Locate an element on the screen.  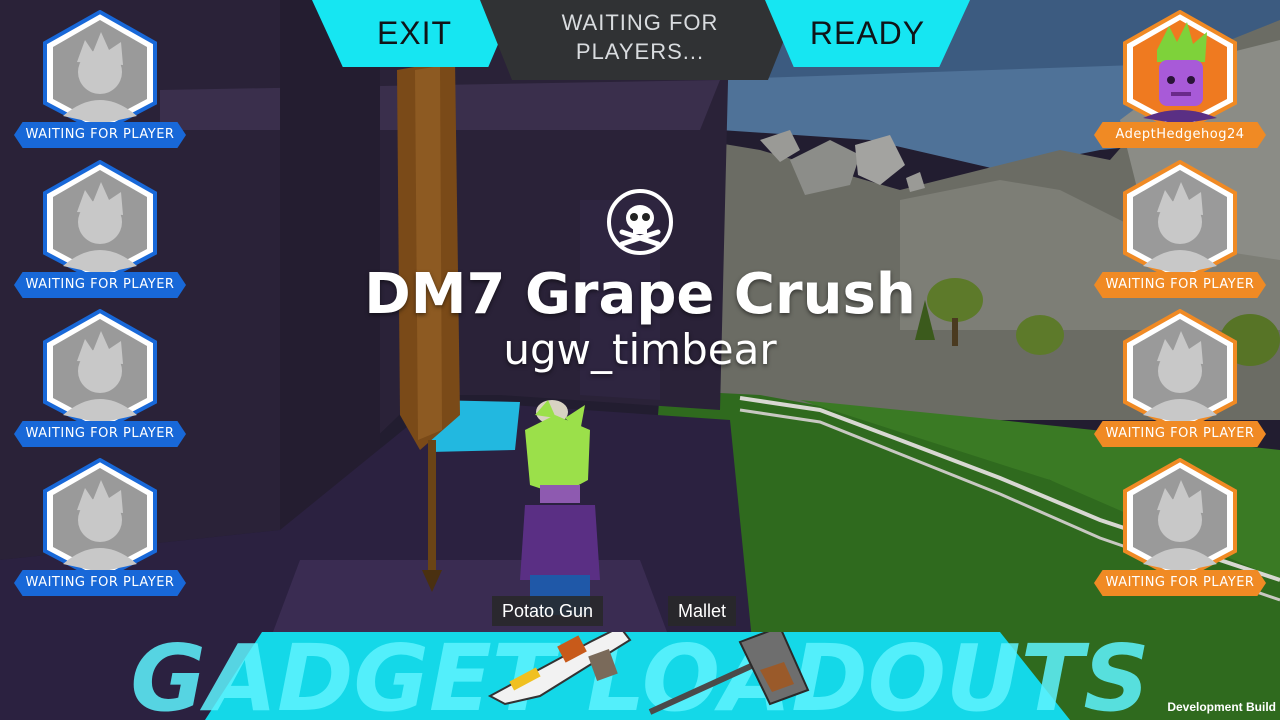
left-player-slot-2: WAITING FOR PLAYER is located at coordinates (100, 225).